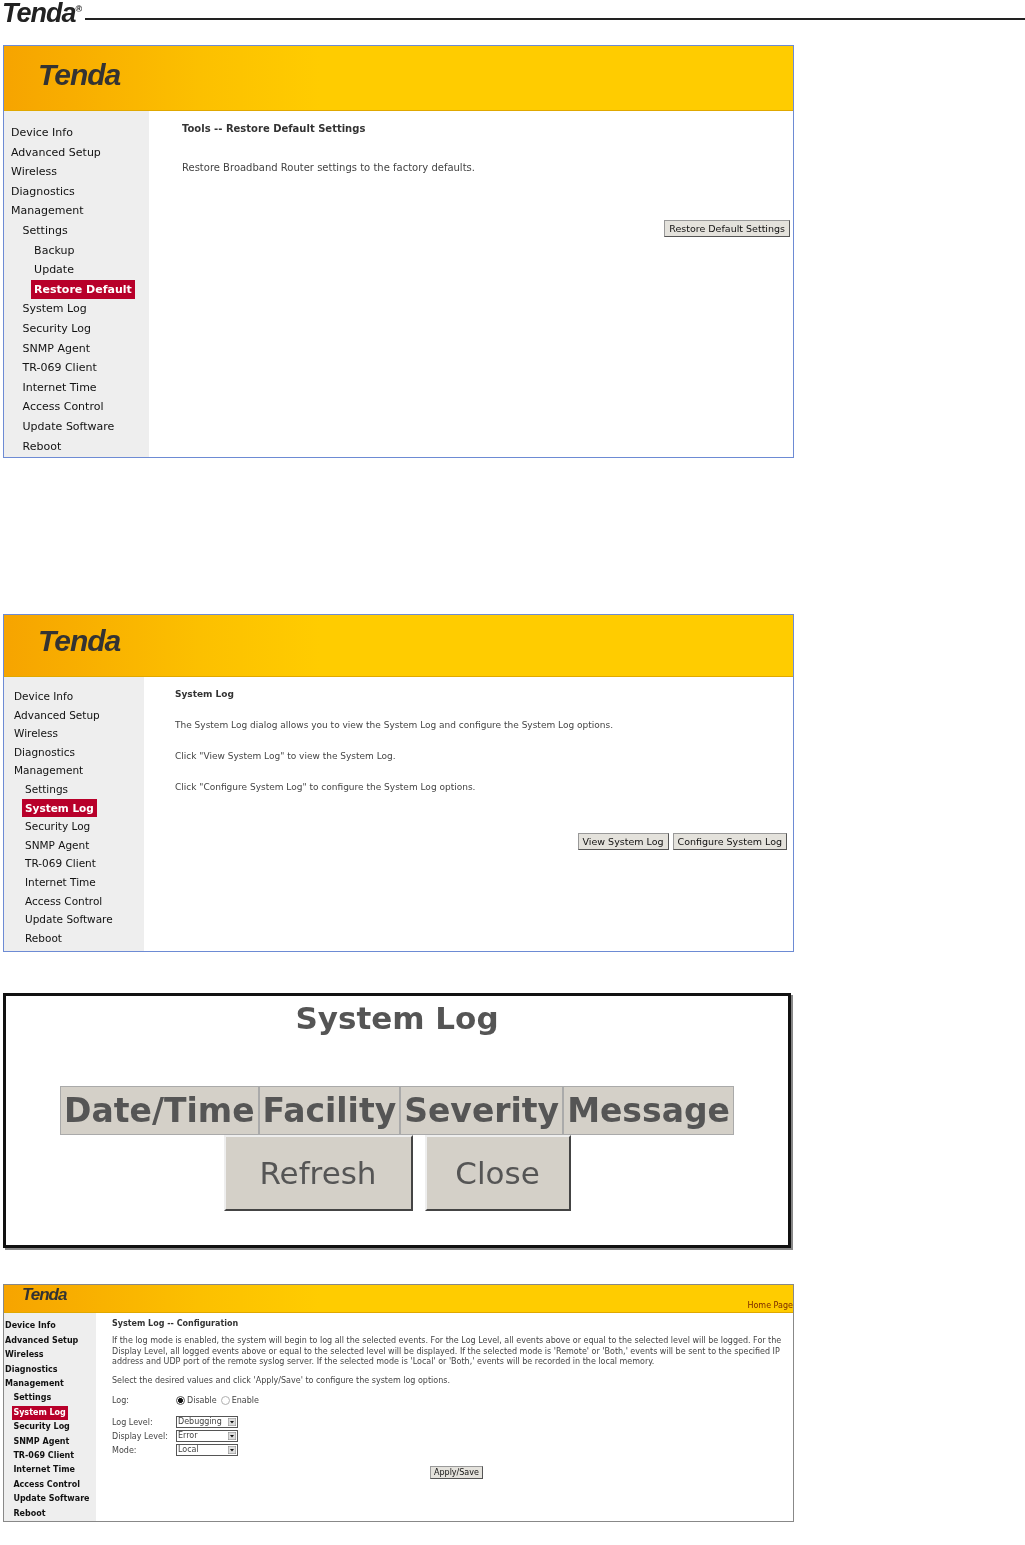  What do you see at coordinates (205, 694) in the screenshot?
I see `page-title: System Log` at bounding box center [205, 694].